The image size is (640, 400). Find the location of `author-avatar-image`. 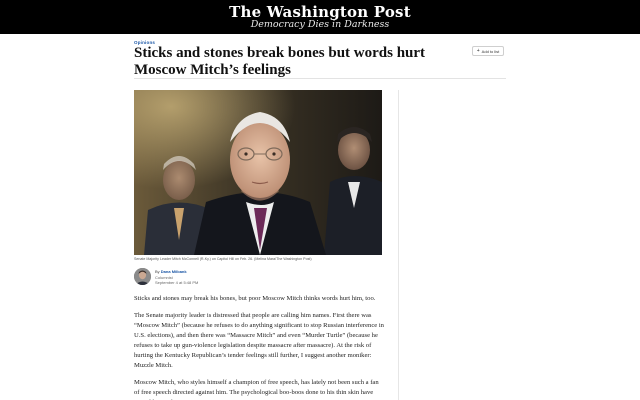

author-avatar-image is located at coordinates (142, 276).